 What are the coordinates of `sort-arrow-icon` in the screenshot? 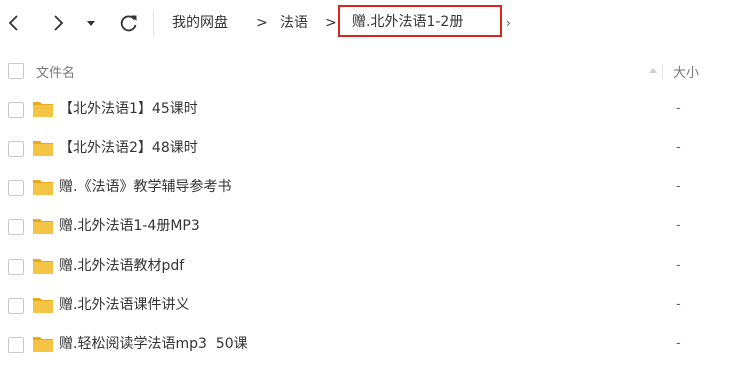 It's located at (653, 70).